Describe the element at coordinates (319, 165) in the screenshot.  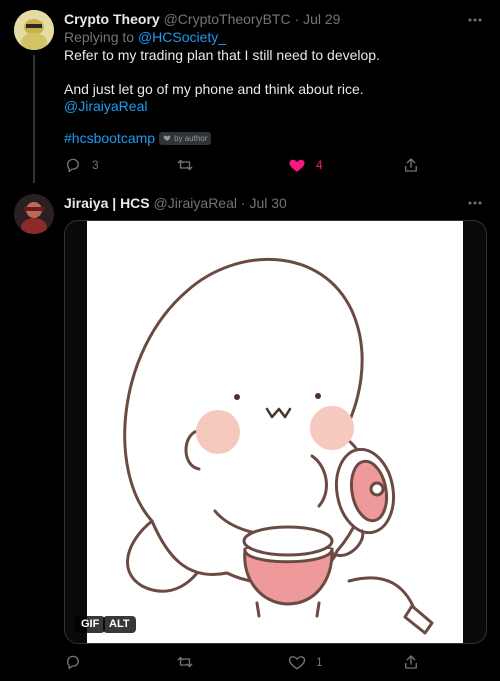
I see `like-count: 4` at that location.